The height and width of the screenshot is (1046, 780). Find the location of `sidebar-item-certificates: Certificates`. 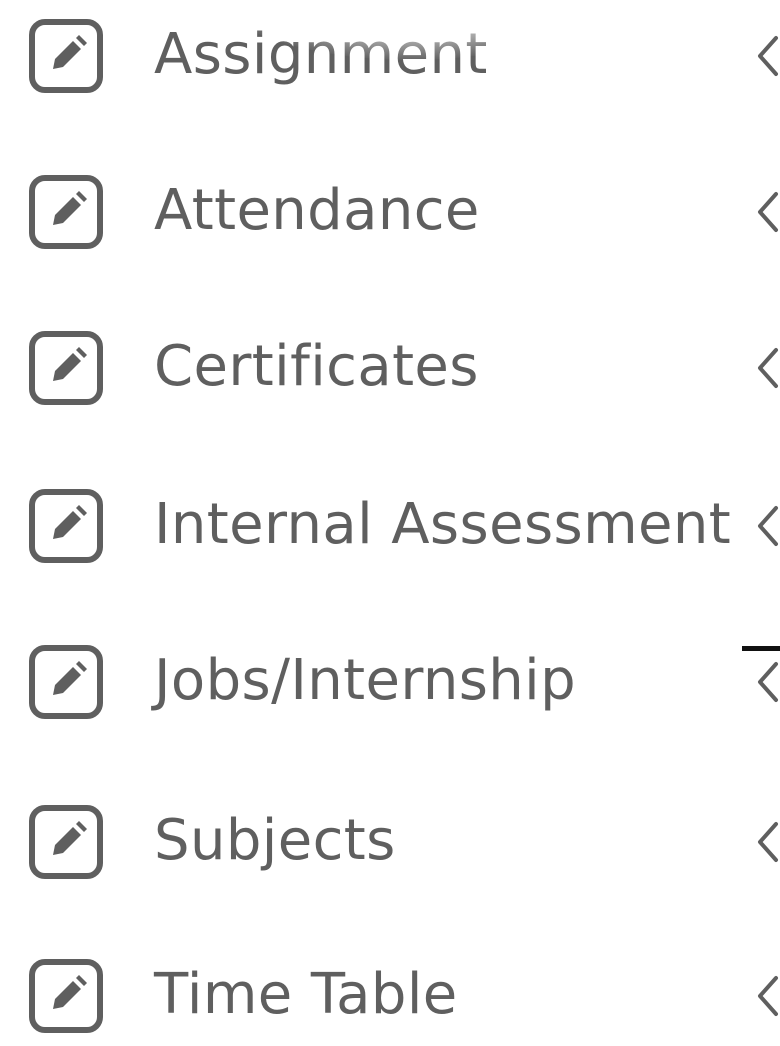

sidebar-item-certificates: Certificates is located at coordinates (390, 368).